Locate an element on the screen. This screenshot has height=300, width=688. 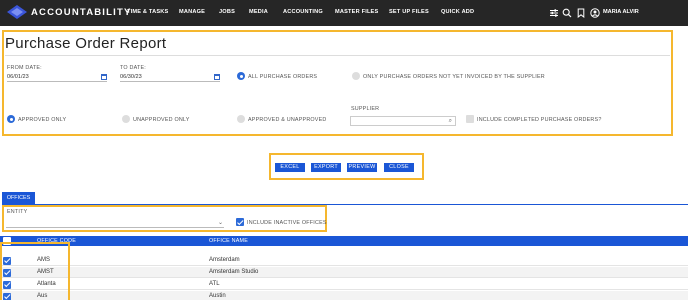
option-approved-and-unapproved: APPROVED & UNAPPROVED is located at coordinates (287, 120).